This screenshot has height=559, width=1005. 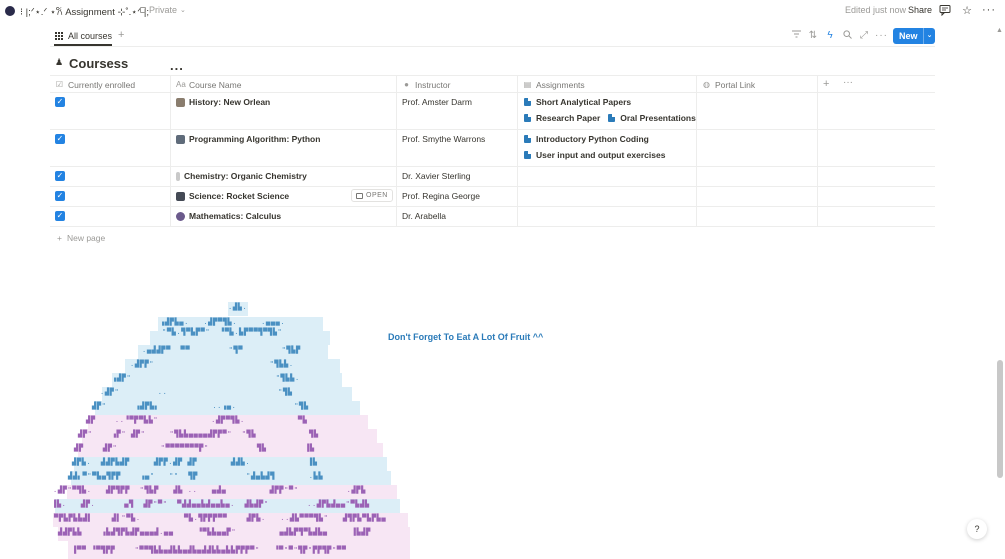 What do you see at coordinates (813, 36) in the screenshot?
I see `sort-icon: ⇅` at bounding box center [813, 36].